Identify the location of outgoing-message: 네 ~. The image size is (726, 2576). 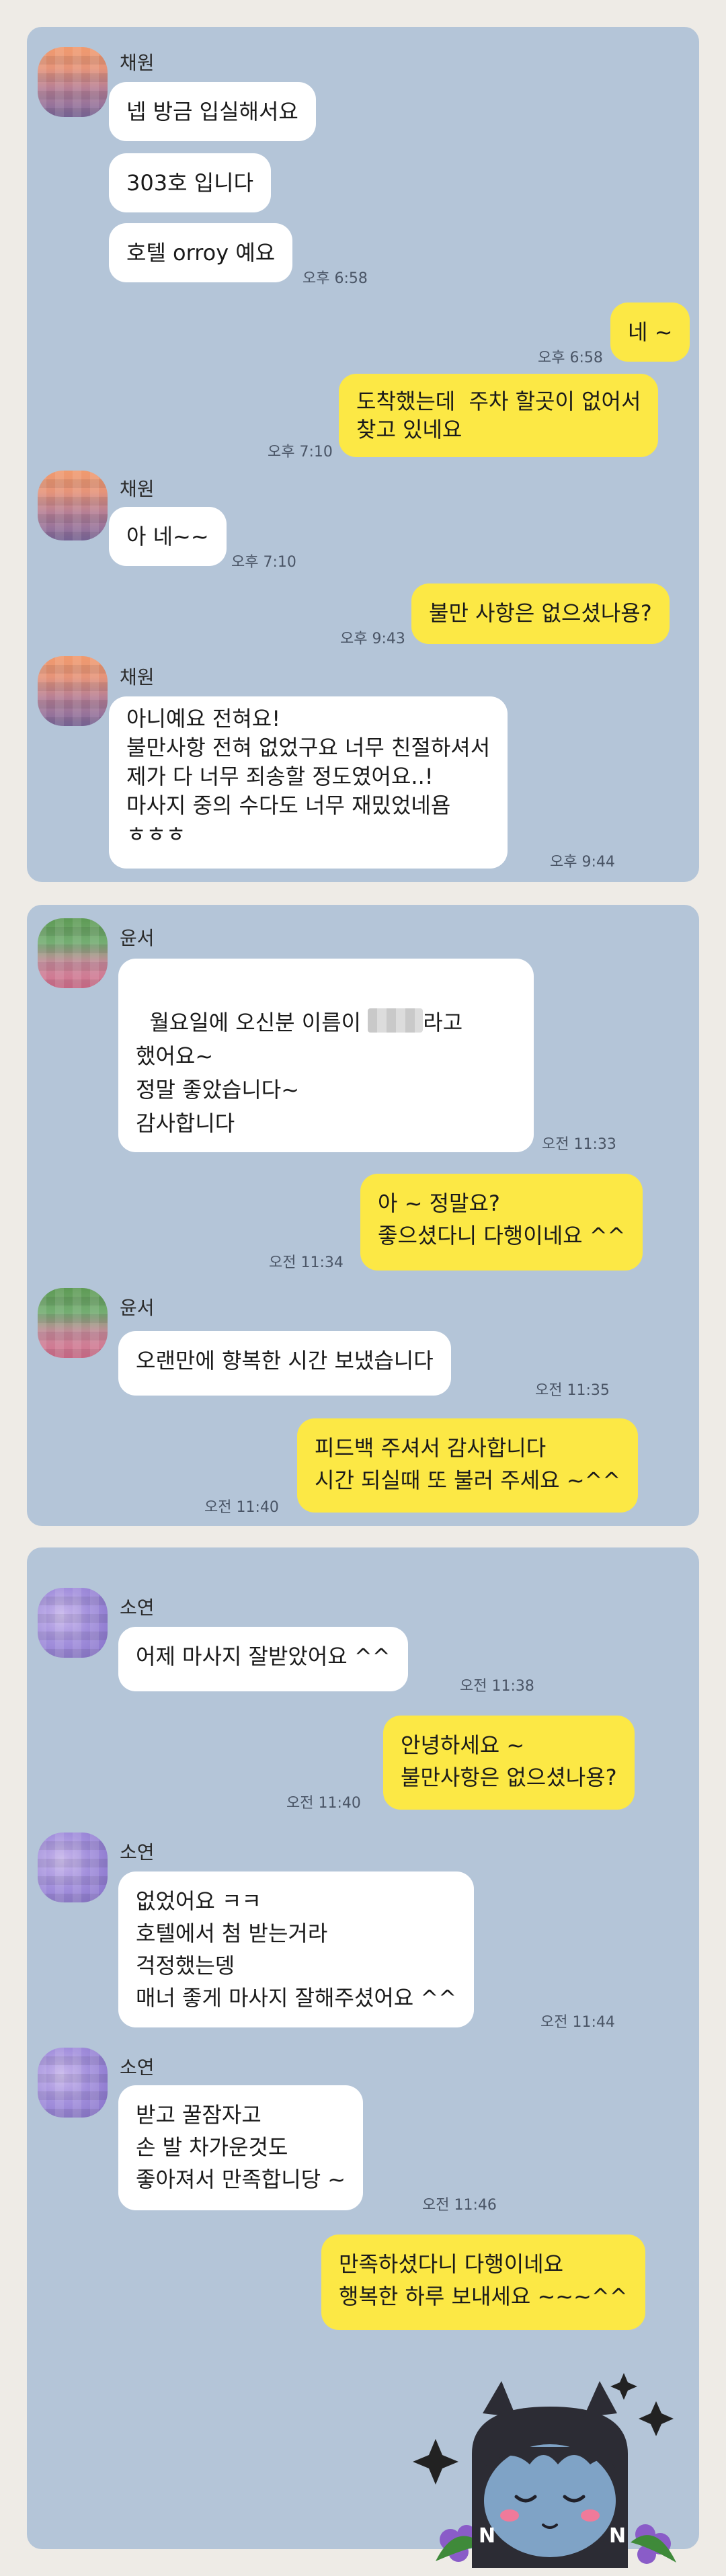
(650, 332).